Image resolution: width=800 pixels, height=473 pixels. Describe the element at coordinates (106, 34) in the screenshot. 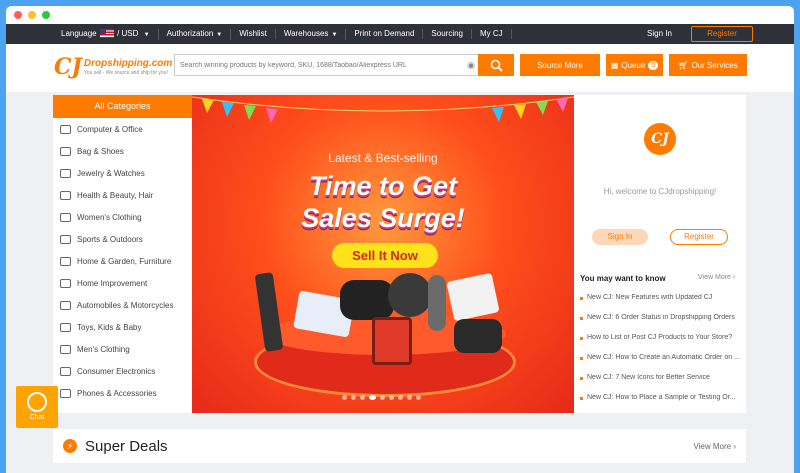

I see `language-selector: Language / USD ▼` at that location.